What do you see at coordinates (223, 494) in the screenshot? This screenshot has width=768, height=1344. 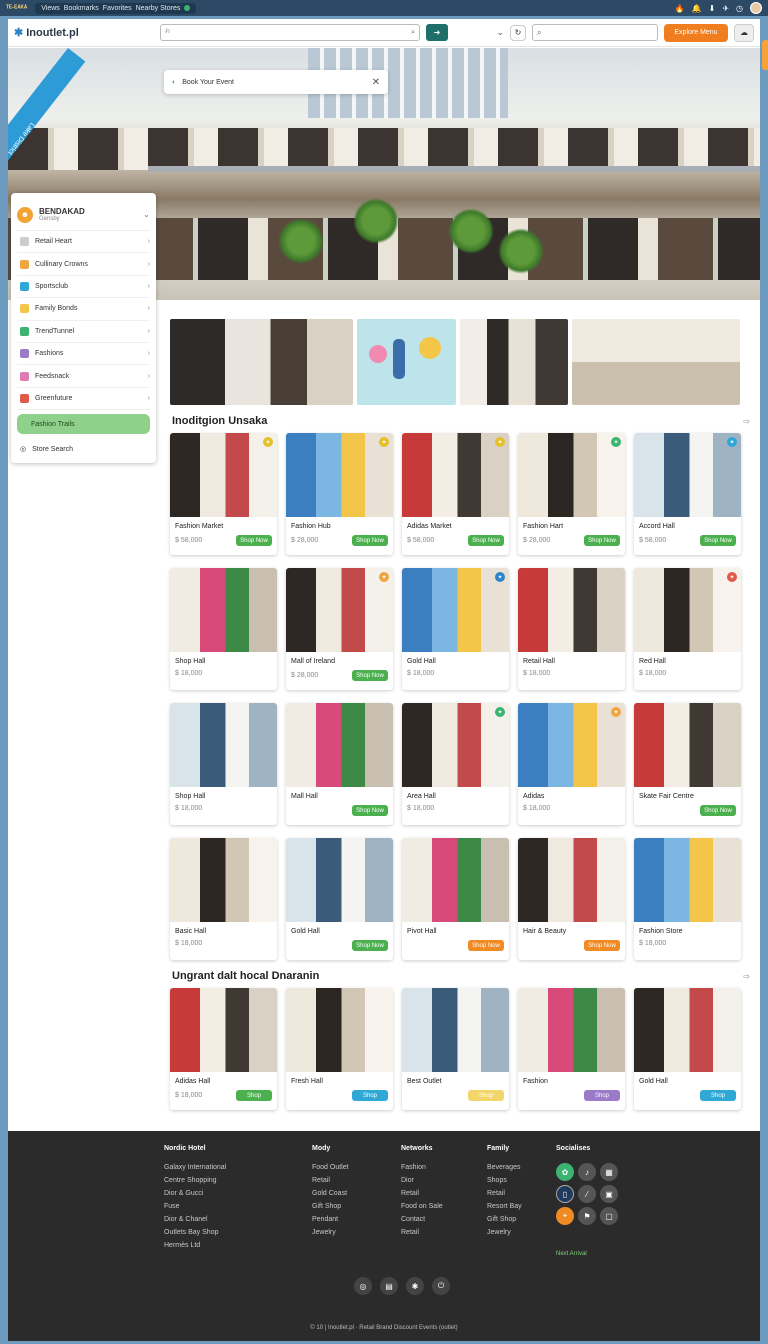 I see `store-card: ✦ Fashion Market $ 58,000 Shop Now` at bounding box center [223, 494].